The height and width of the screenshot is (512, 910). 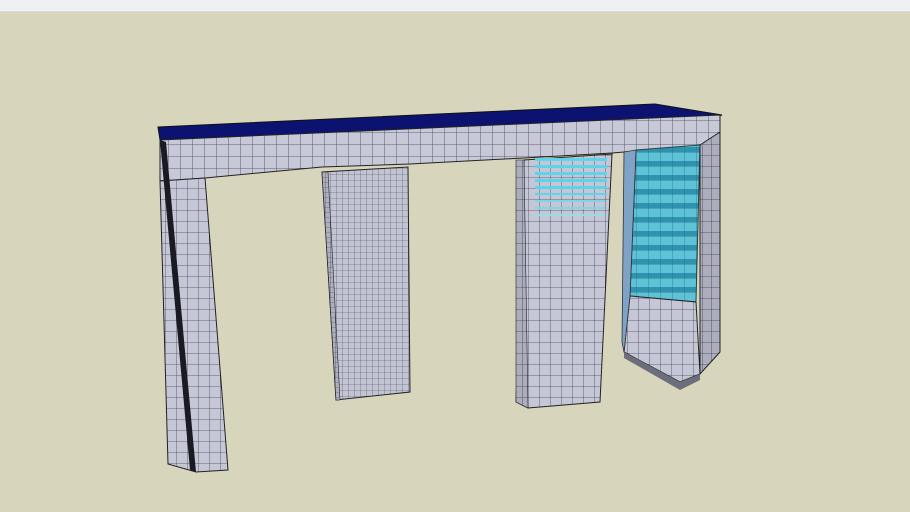 What do you see at coordinates (564, 281) in the screenshot?
I see `tower-2-front` at bounding box center [564, 281].